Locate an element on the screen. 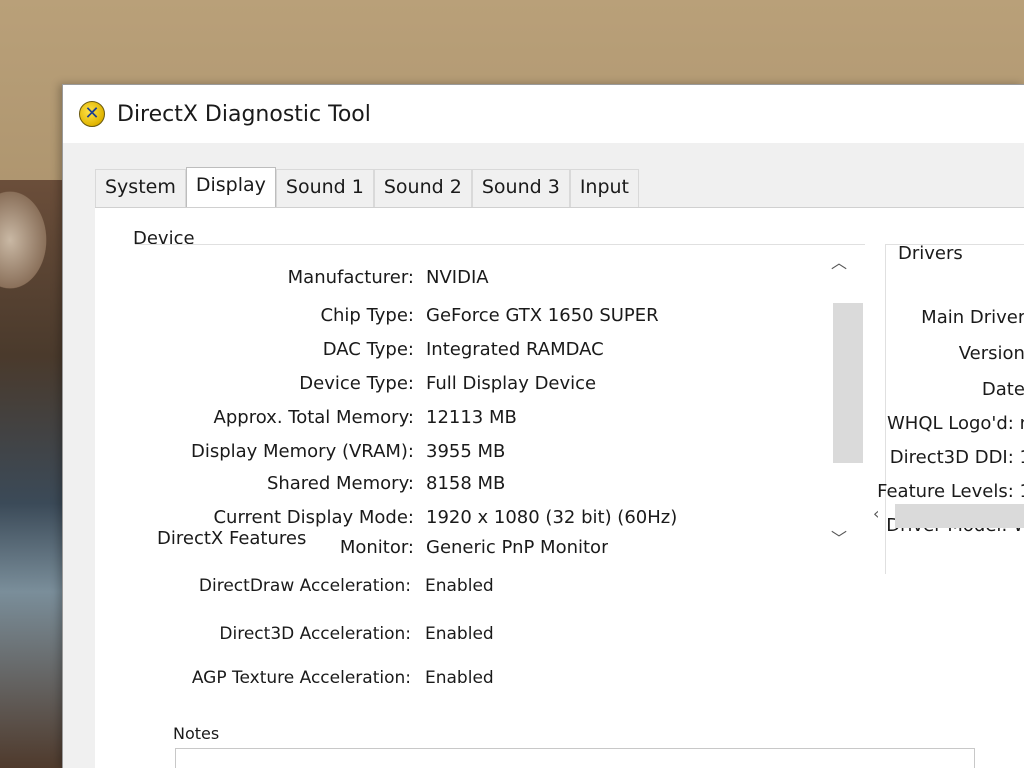 The height and width of the screenshot is (768, 1024). tab-sound-2: Sound 2 is located at coordinates (422, 188).